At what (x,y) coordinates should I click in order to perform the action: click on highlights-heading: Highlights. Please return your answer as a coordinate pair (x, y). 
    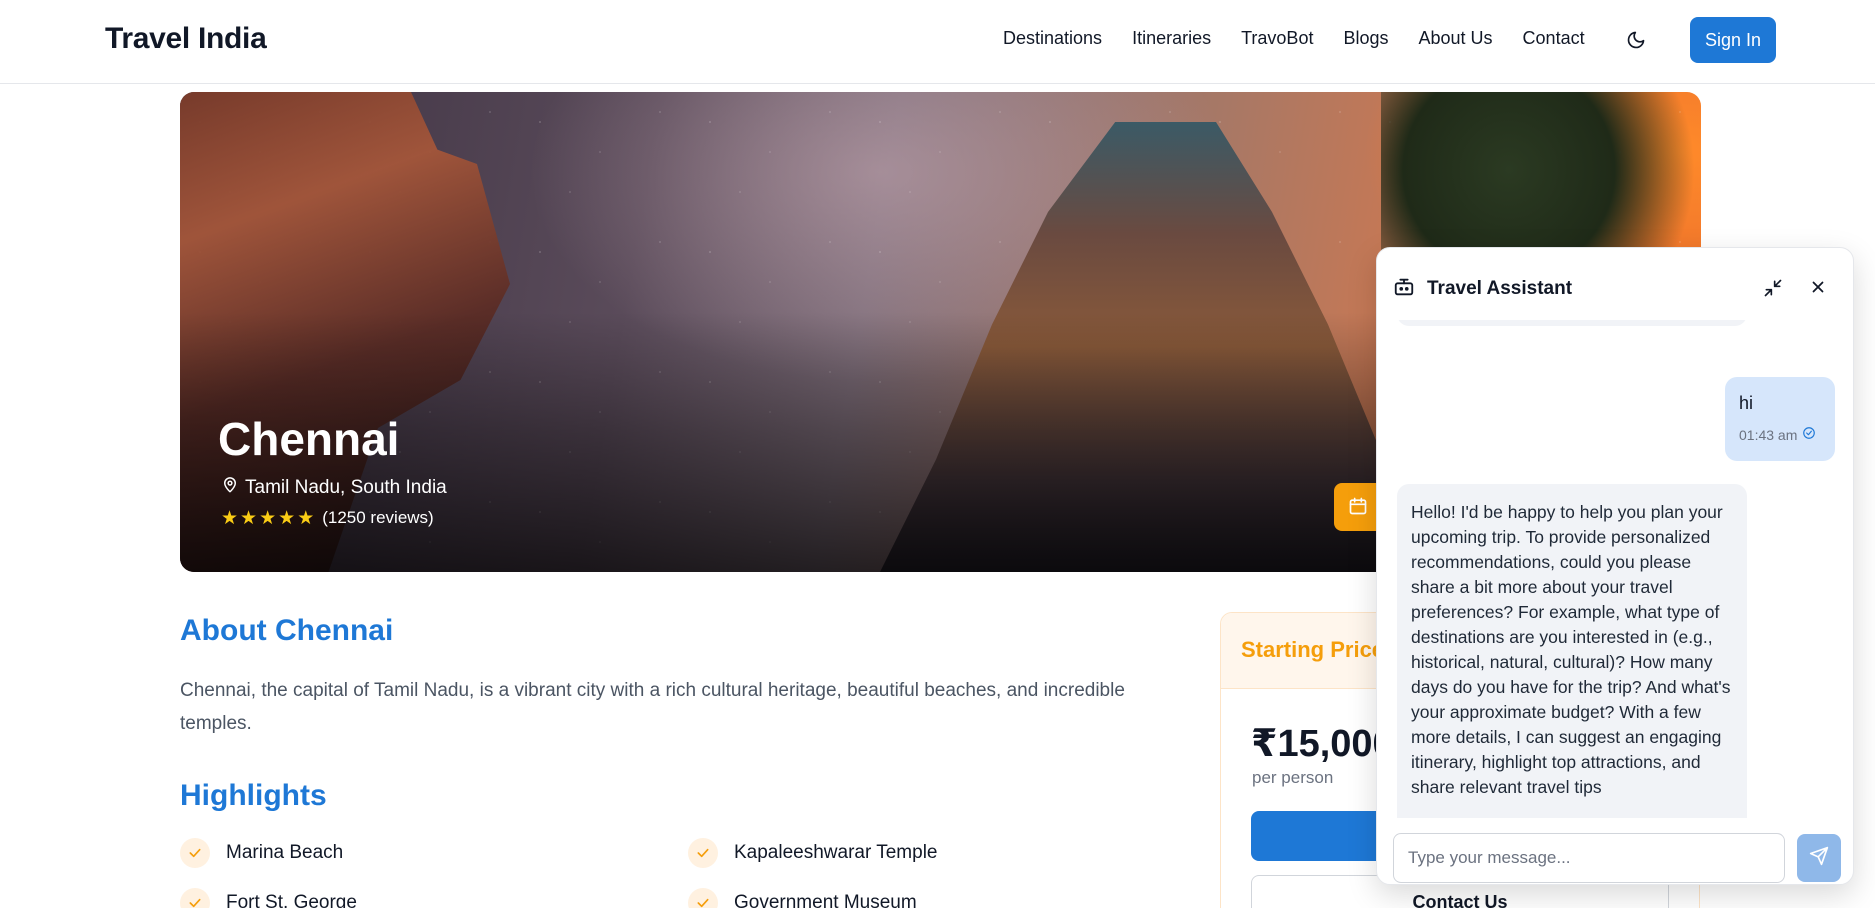
    Looking at the image, I should click on (253, 795).